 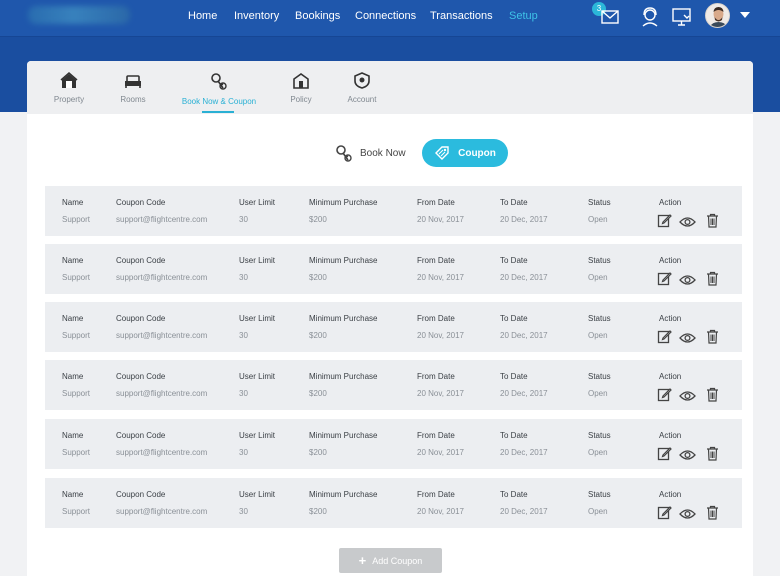 I want to click on active-tab-indicator, so click(x=218, y=112).